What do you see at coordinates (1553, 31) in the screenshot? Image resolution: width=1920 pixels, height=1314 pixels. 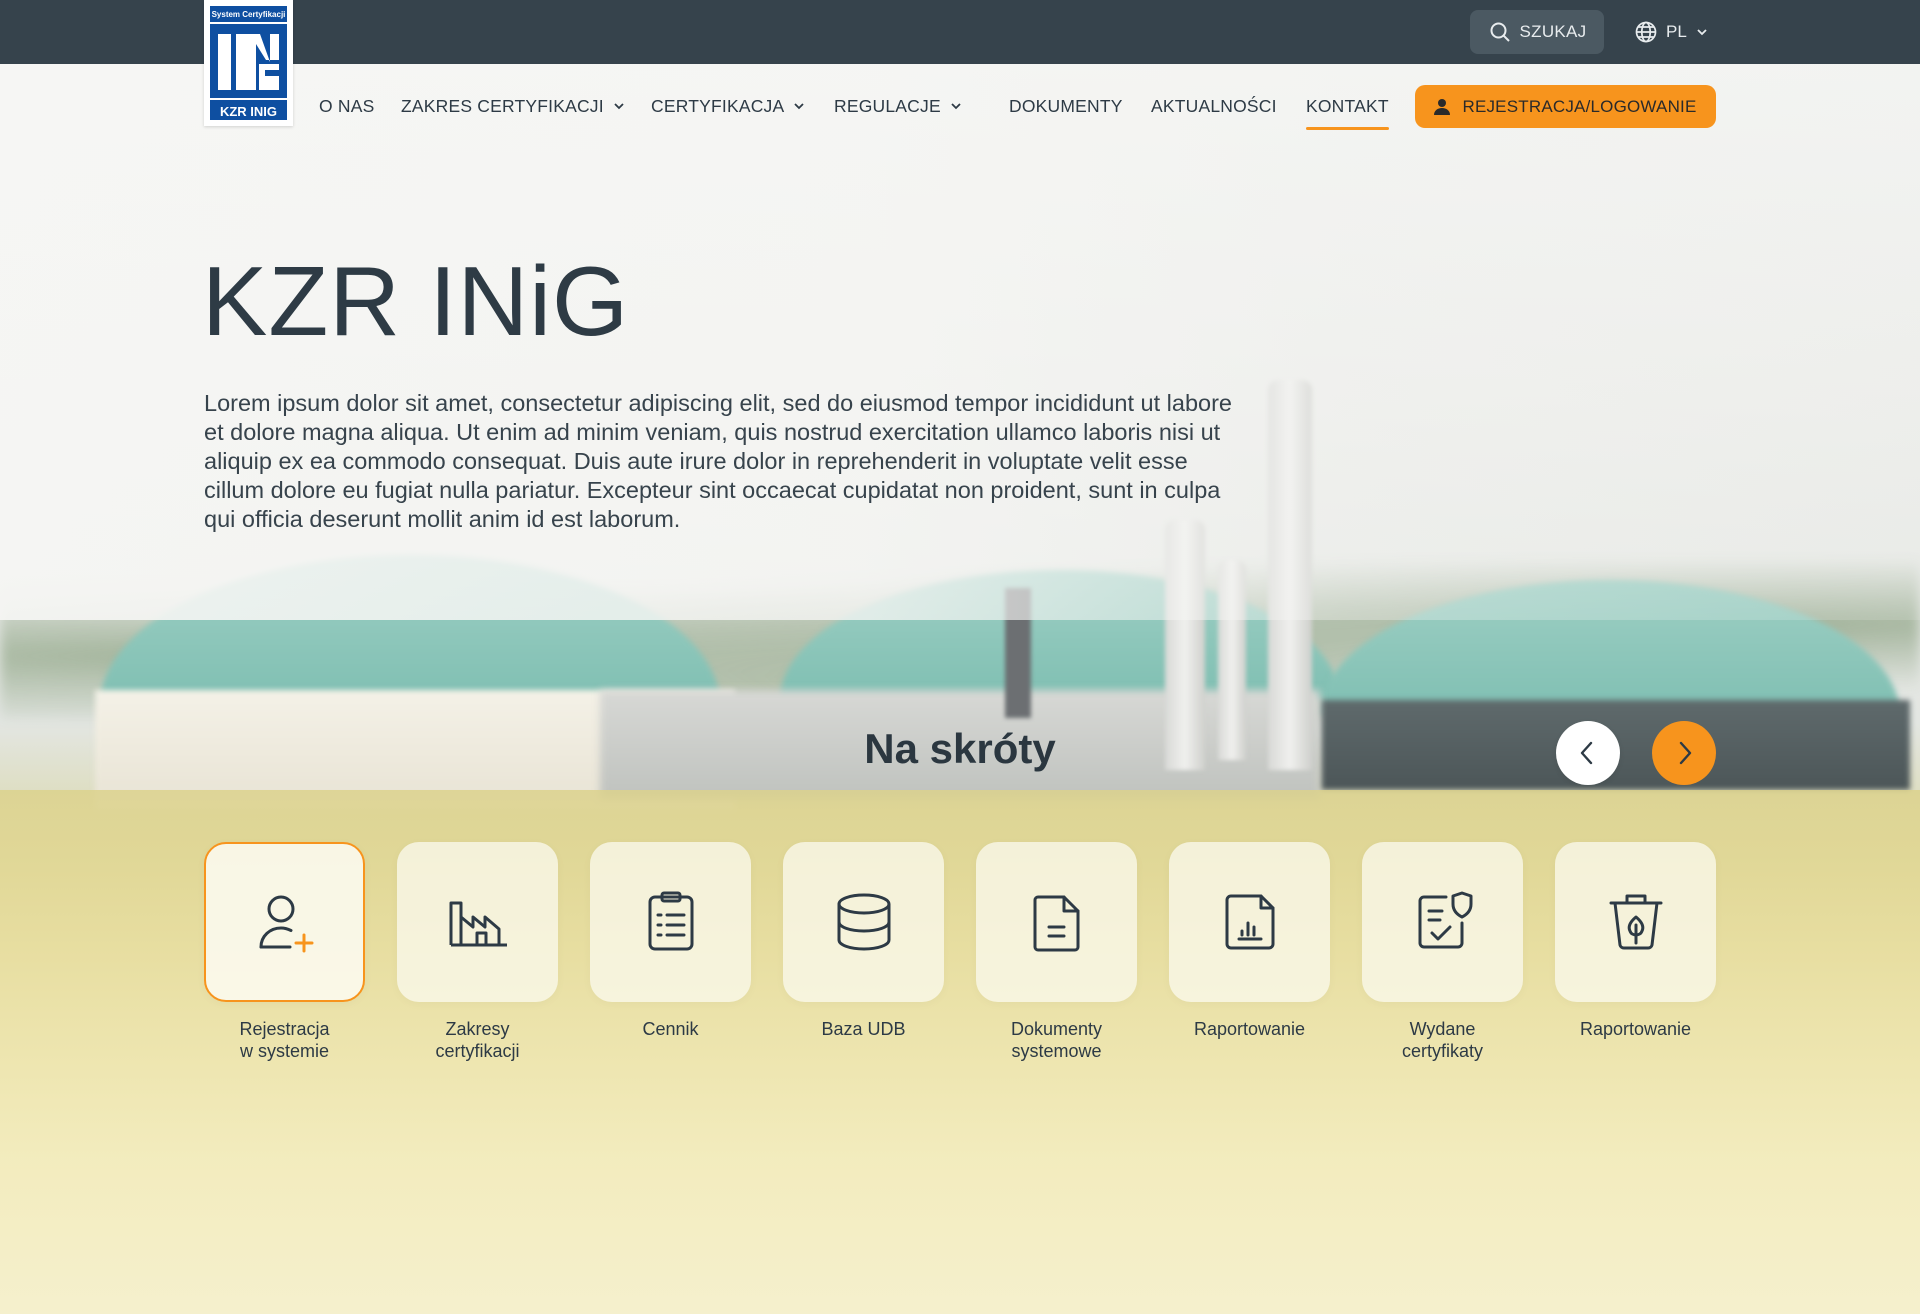 I see `search-label: SZUKAJ` at bounding box center [1553, 31].